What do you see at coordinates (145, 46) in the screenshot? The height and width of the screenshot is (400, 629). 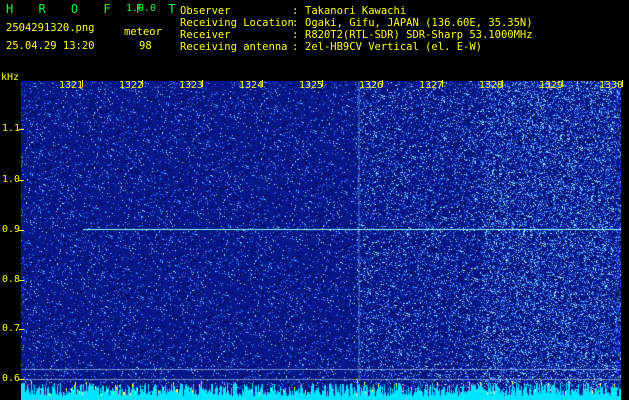 I see `detection-count: 98` at bounding box center [145, 46].